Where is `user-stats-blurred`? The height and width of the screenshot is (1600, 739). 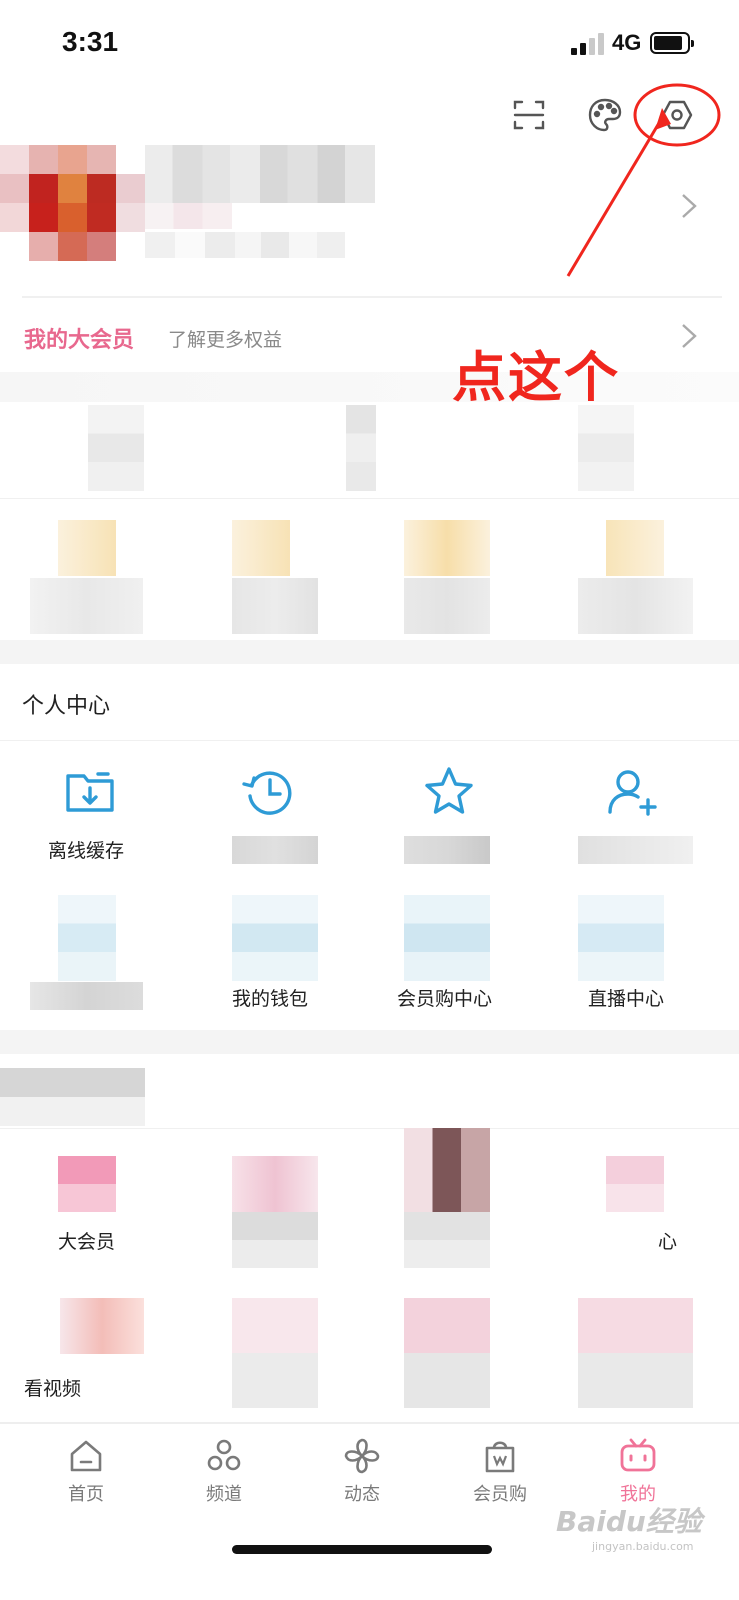
user-stats-blurred is located at coordinates (245, 245).